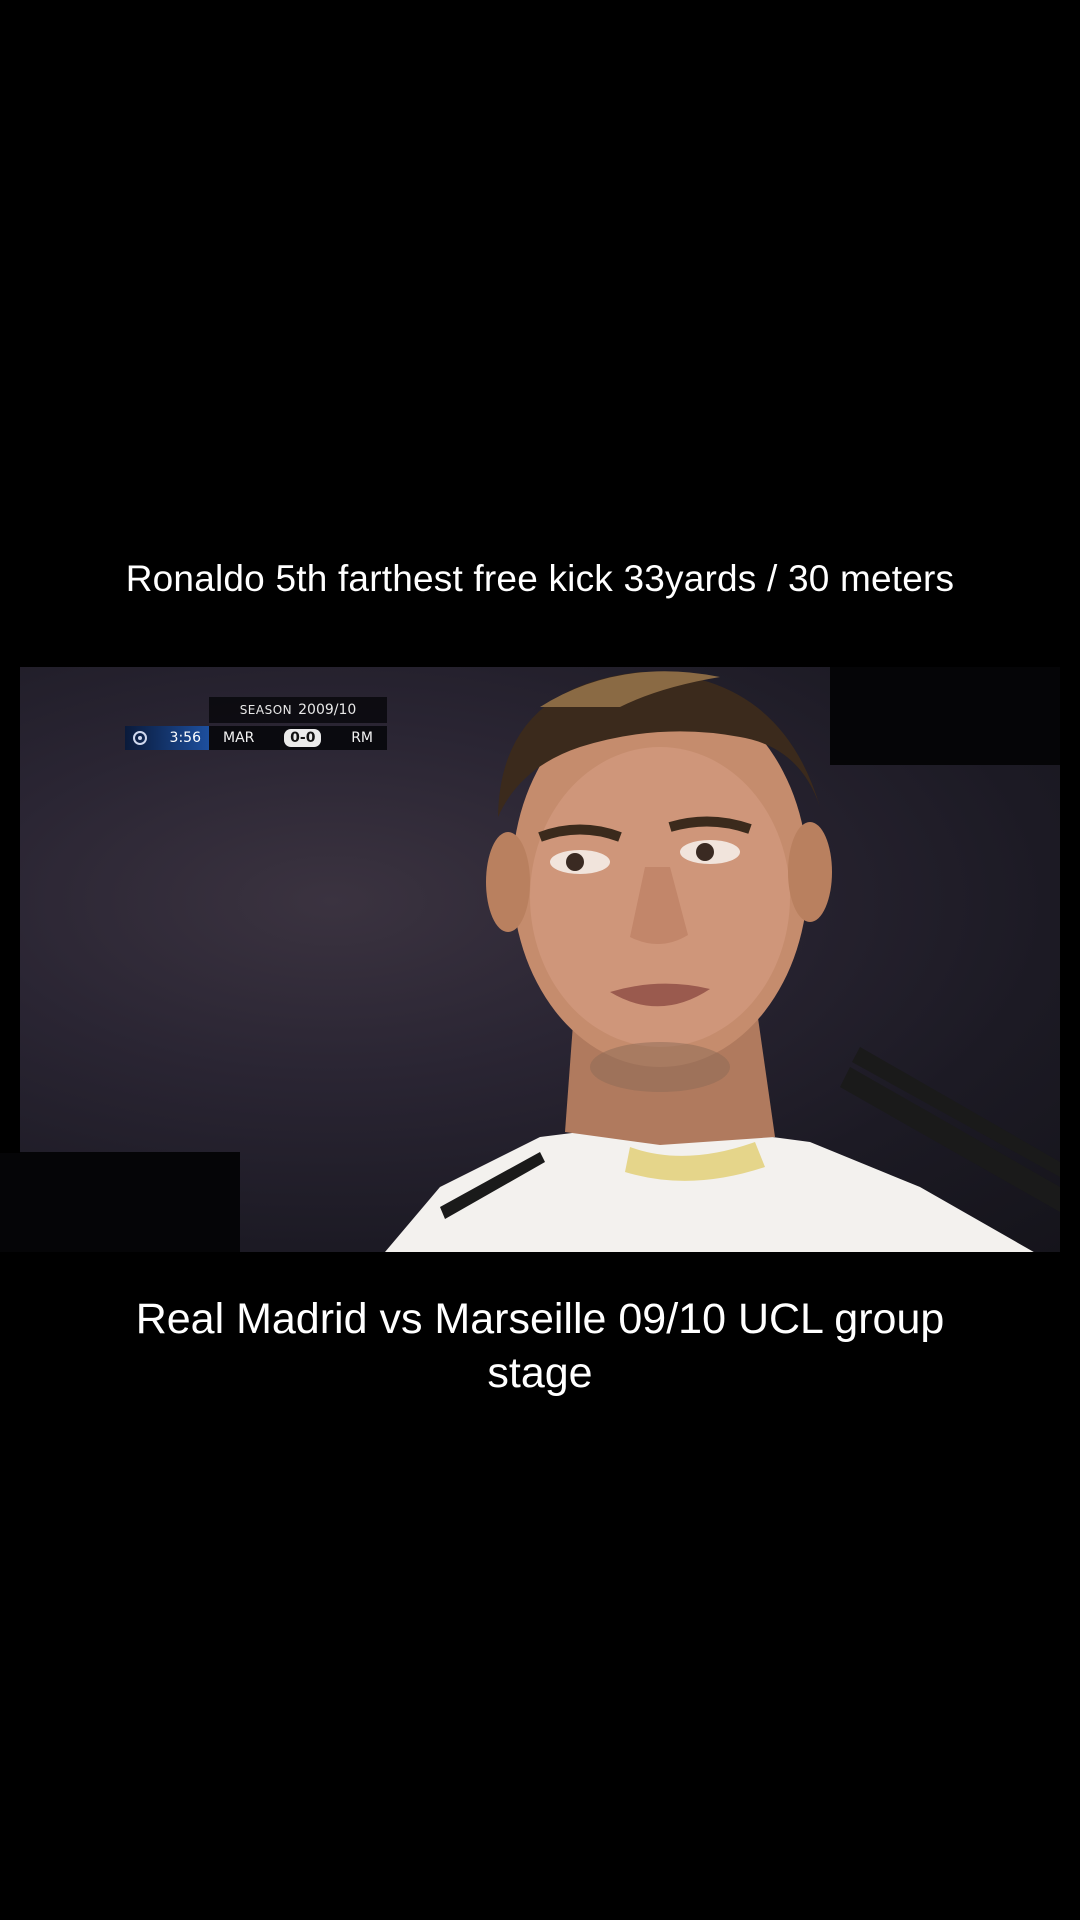 The image size is (1080, 1920). Describe the element at coordinates (10, 1202) in the screenshot. I see `black-mask-outer-left` at that location.